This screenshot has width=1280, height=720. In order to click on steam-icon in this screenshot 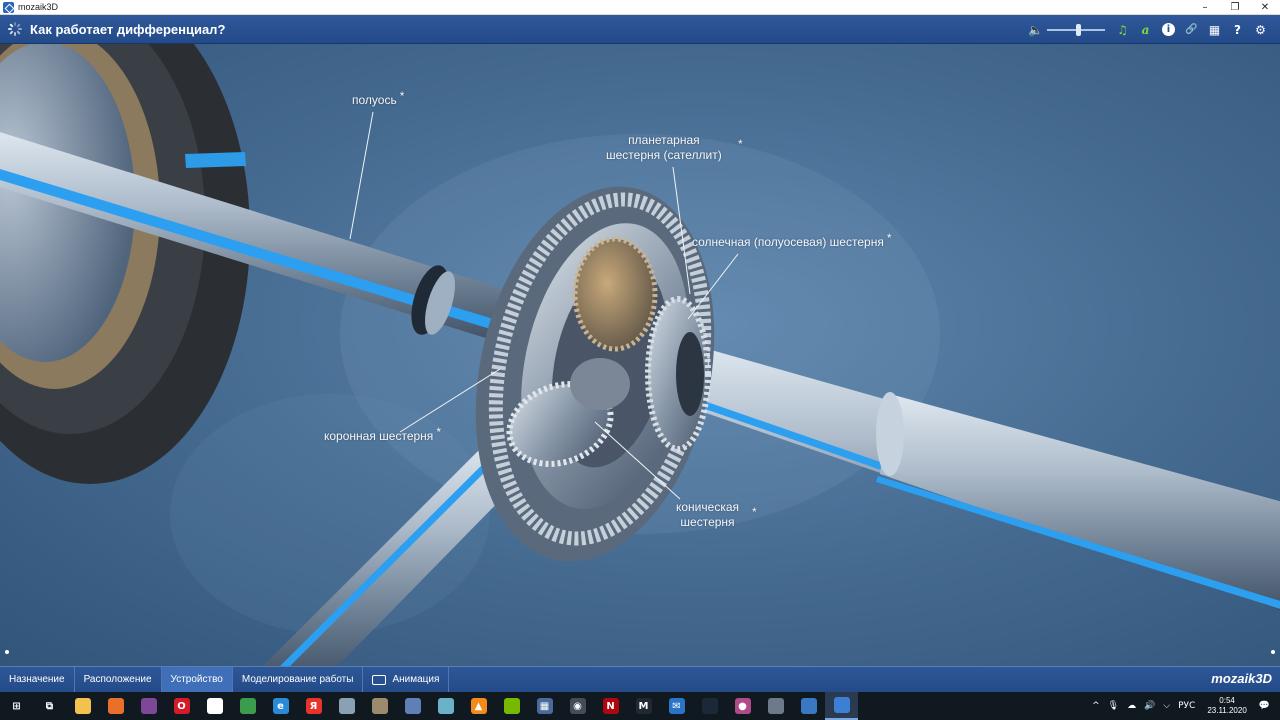, I will do `click(709, 706)`.